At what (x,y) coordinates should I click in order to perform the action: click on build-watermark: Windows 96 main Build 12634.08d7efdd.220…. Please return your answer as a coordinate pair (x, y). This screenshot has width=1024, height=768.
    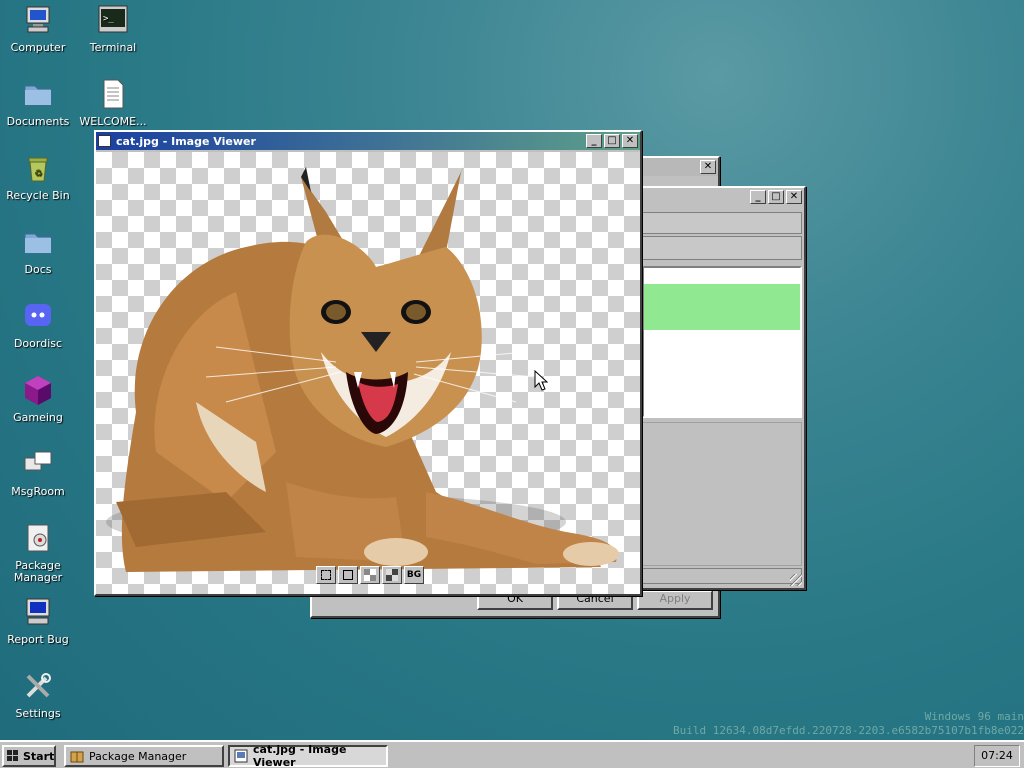
    Looking at the image, I should click on (848, 724).